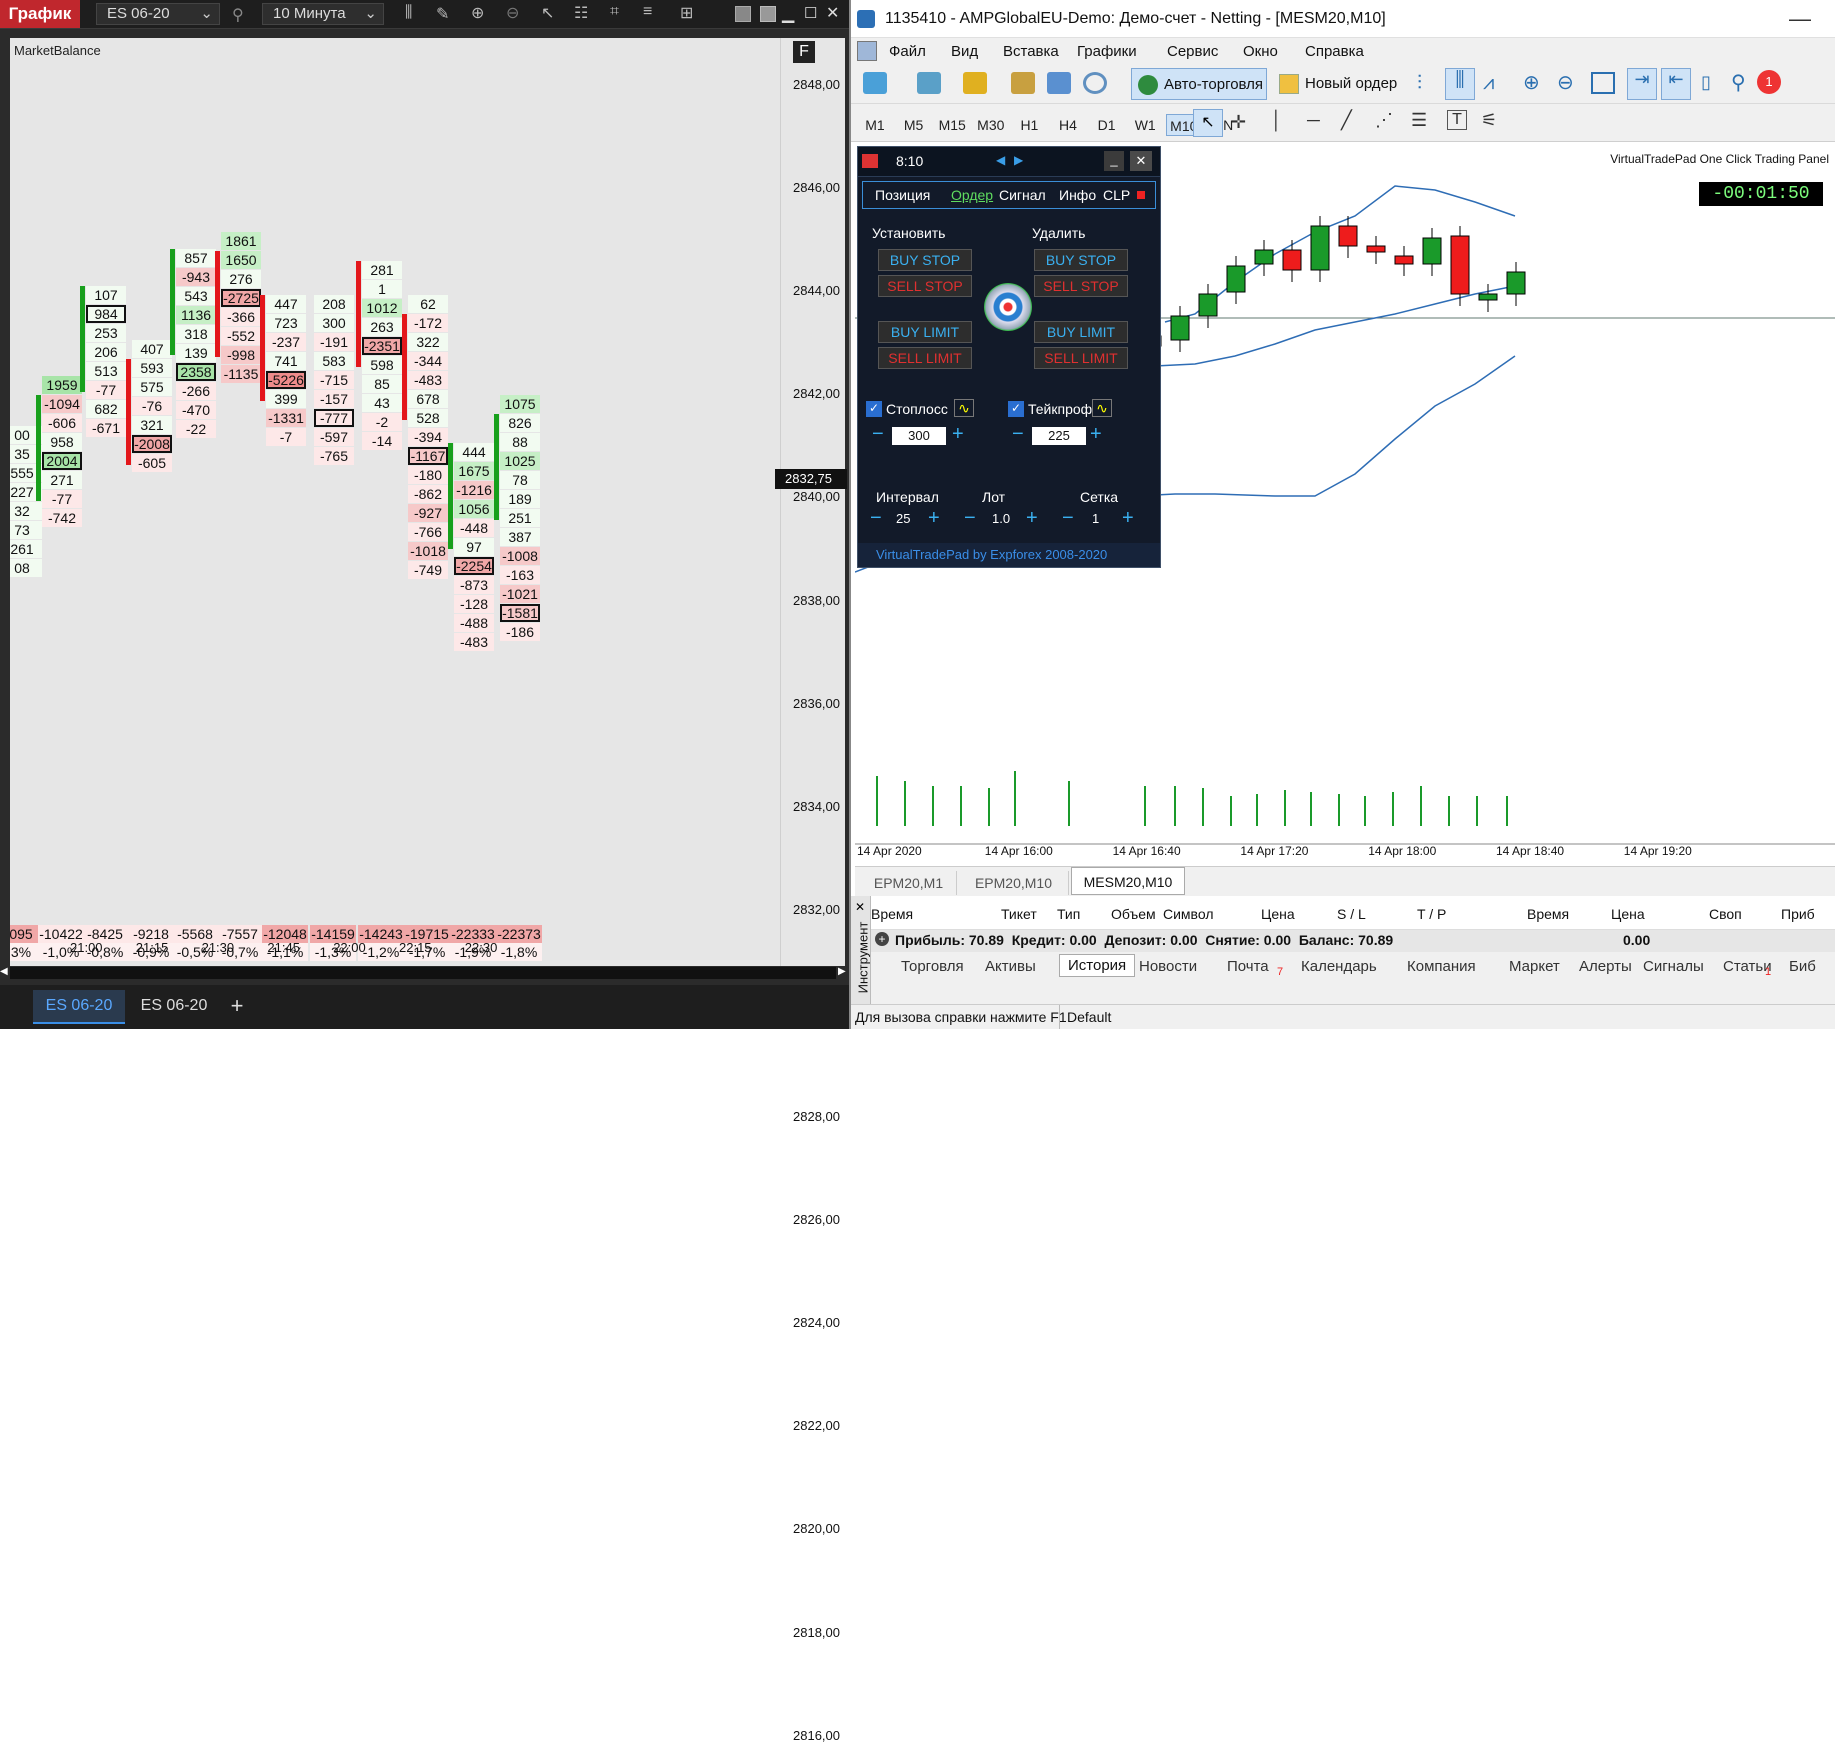 The height and width of the screenshot is (1743, 1835). What do you see at coordinates (1008, 307) in the screenshot?
I see `target-icon` at bounding box center [1008, 307].